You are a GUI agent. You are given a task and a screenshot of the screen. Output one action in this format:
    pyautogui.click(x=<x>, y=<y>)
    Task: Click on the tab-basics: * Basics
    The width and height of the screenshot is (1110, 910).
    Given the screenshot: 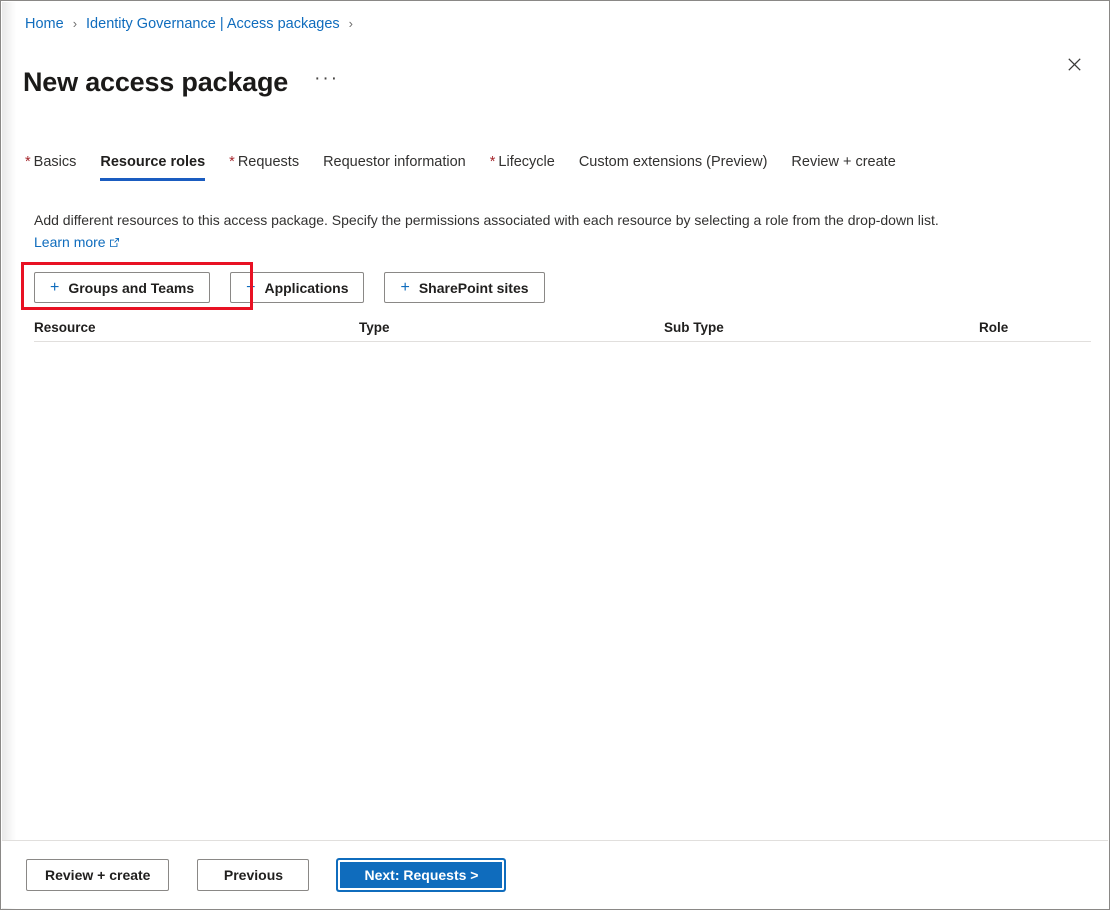 What is the action you would take?
    pyautogui.click(x=55, y=166)
    